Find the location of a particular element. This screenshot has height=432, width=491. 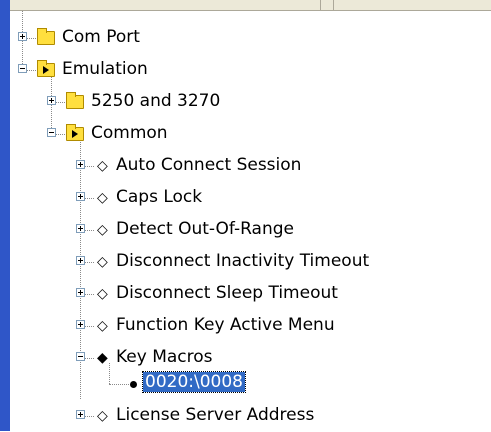

value-bullet-icon is located at coordinates (133, 384).